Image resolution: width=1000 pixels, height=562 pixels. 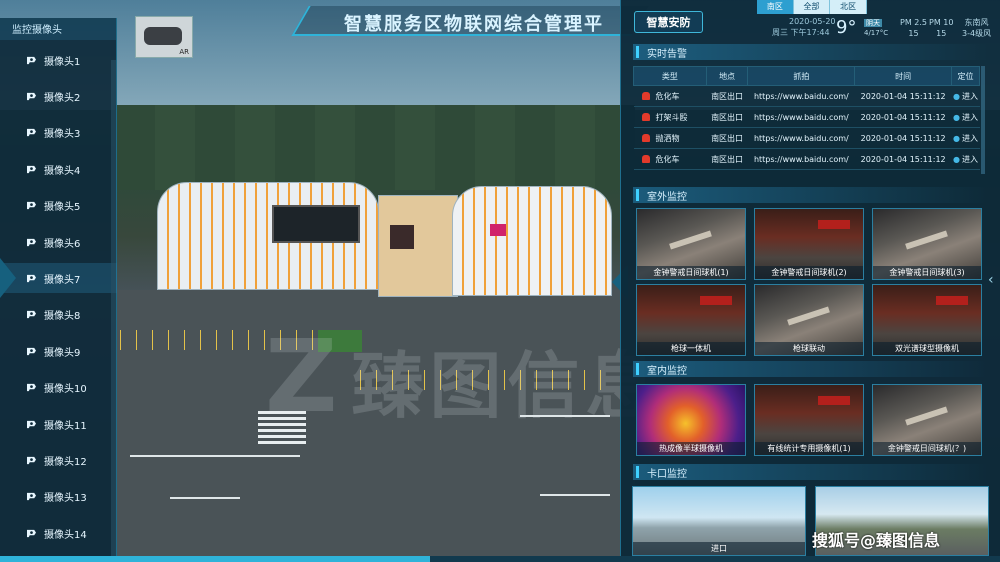 What do you see at coordinates (991, 280) in the screenshot?
I see `chevron-left-icon: ‹` at bounding box center [991, 280].